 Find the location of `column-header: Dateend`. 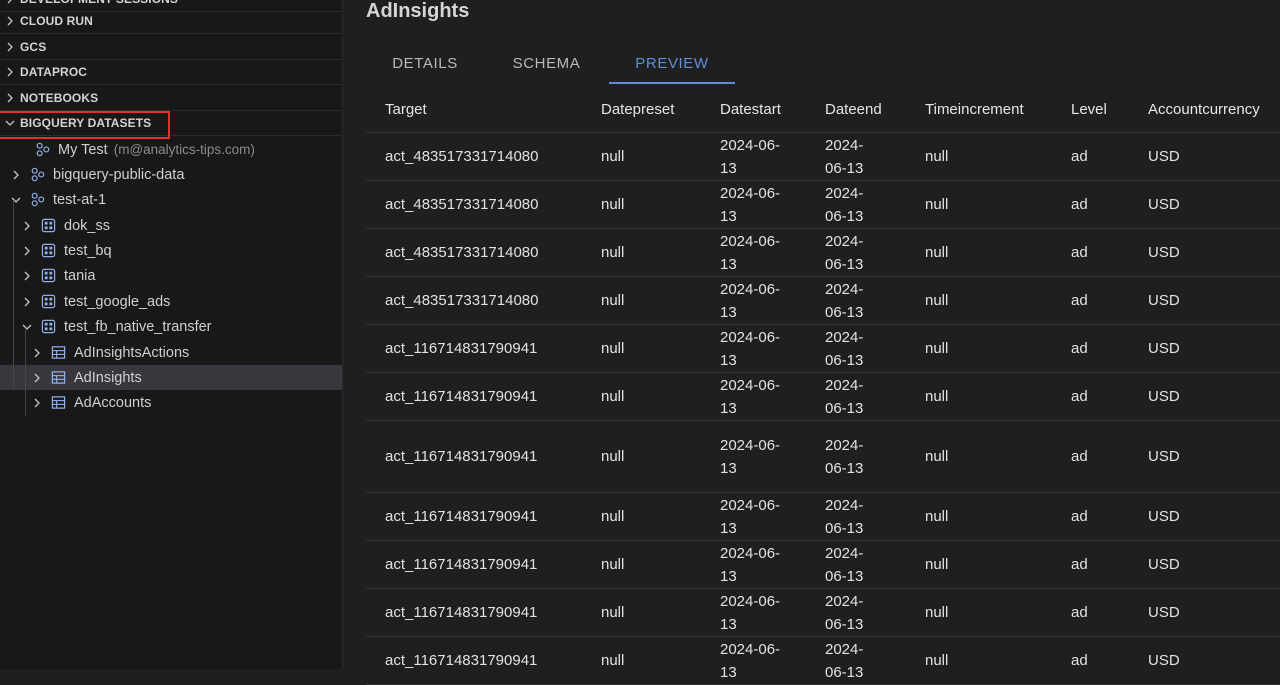

column-header: Dateend is located at coordinates (856, 109).